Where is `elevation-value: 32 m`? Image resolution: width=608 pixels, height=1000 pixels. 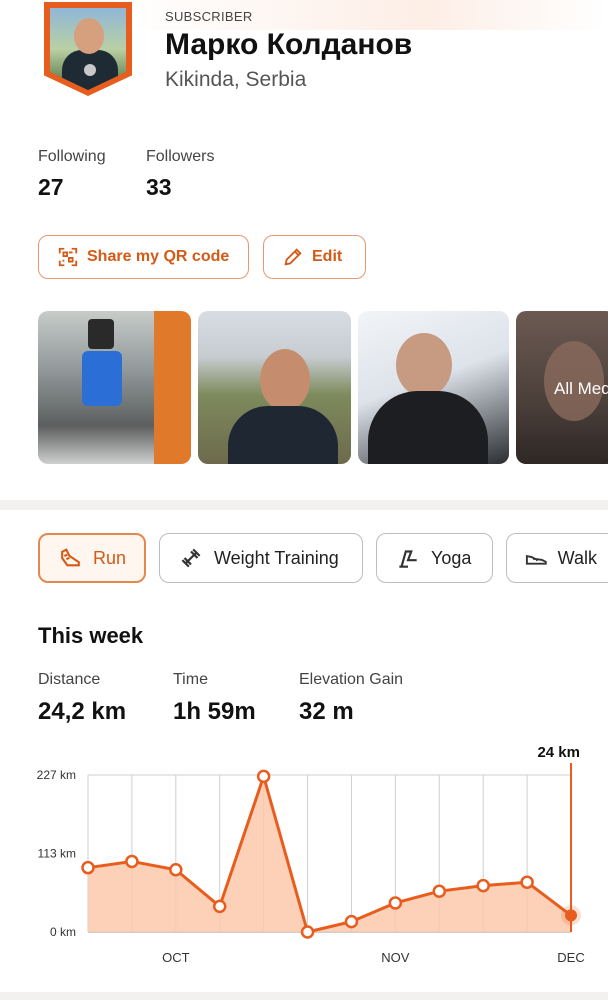 elevation-value: 32 m is located at coordinates (326, 711).